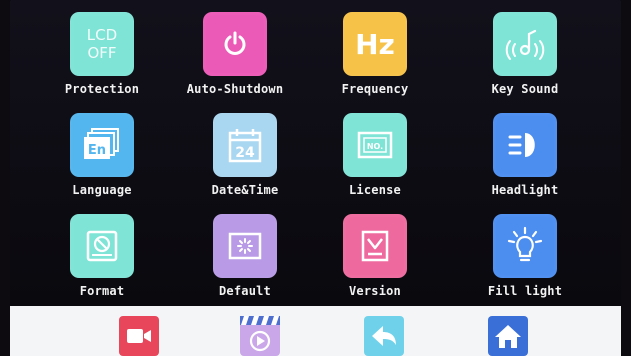 The height and width of the screenshot is (356, 631). What do you see at coordinates (245, 246) in the screenshot?
I see `default-icon` at bounding box center [245, 246].